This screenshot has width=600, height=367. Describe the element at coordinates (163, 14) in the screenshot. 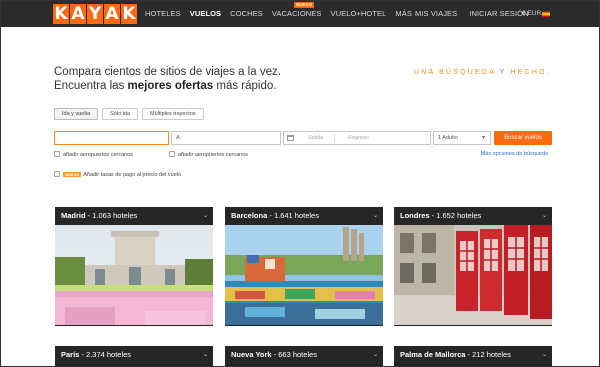

I see `nav-hoteles: HOTELES` at that location.